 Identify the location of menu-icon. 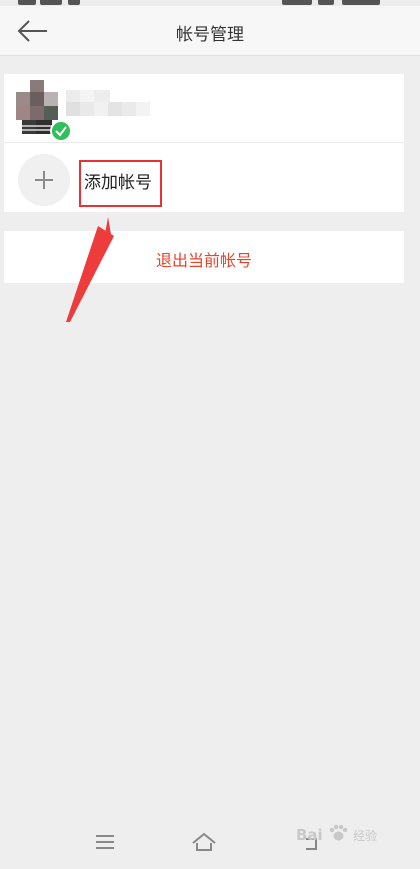
(105, 842).